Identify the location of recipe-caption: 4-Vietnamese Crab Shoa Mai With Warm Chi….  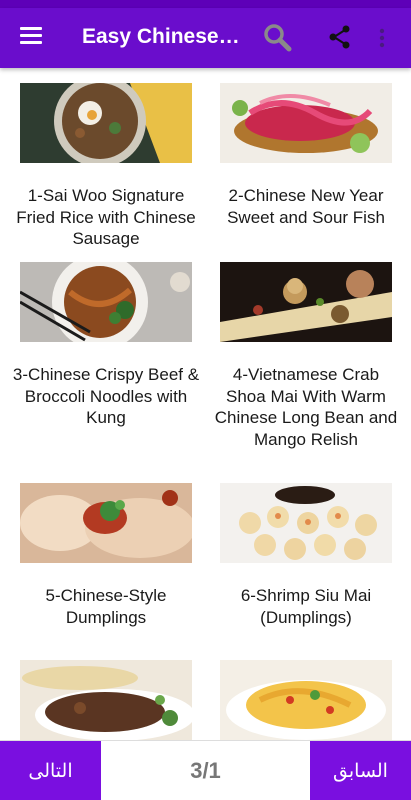
(306, 407).